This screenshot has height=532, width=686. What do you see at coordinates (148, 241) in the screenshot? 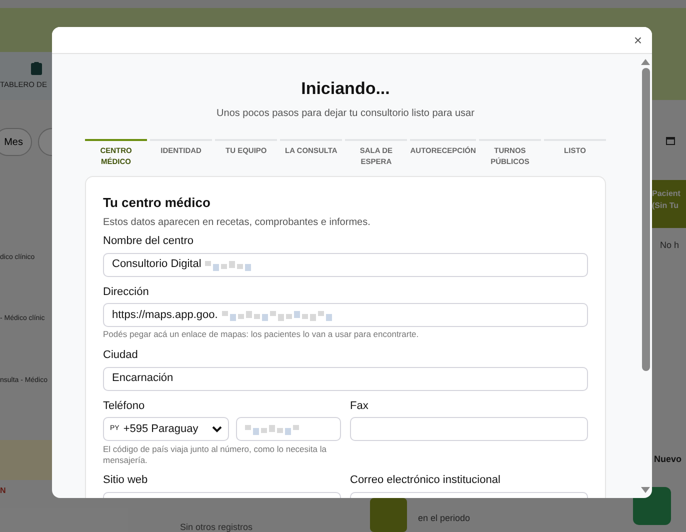
I see `field-label: Nombre del centro` at bounding box center [148, 241].